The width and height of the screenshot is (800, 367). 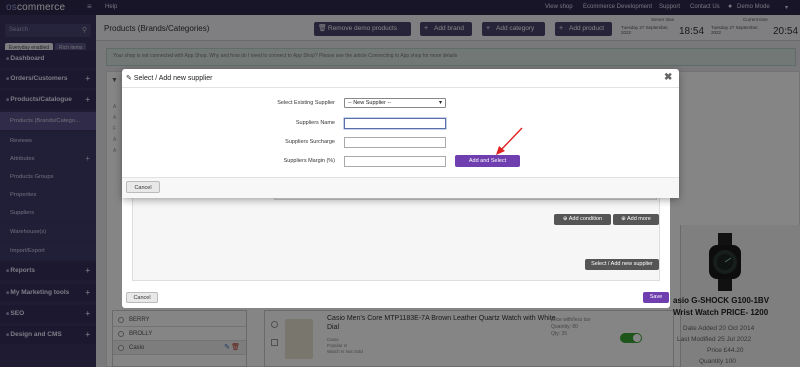 What do you see at coordinates (129, 78) in the screenshot?
I see `pencil-icon: ✎` at bounding box center [129, 78].